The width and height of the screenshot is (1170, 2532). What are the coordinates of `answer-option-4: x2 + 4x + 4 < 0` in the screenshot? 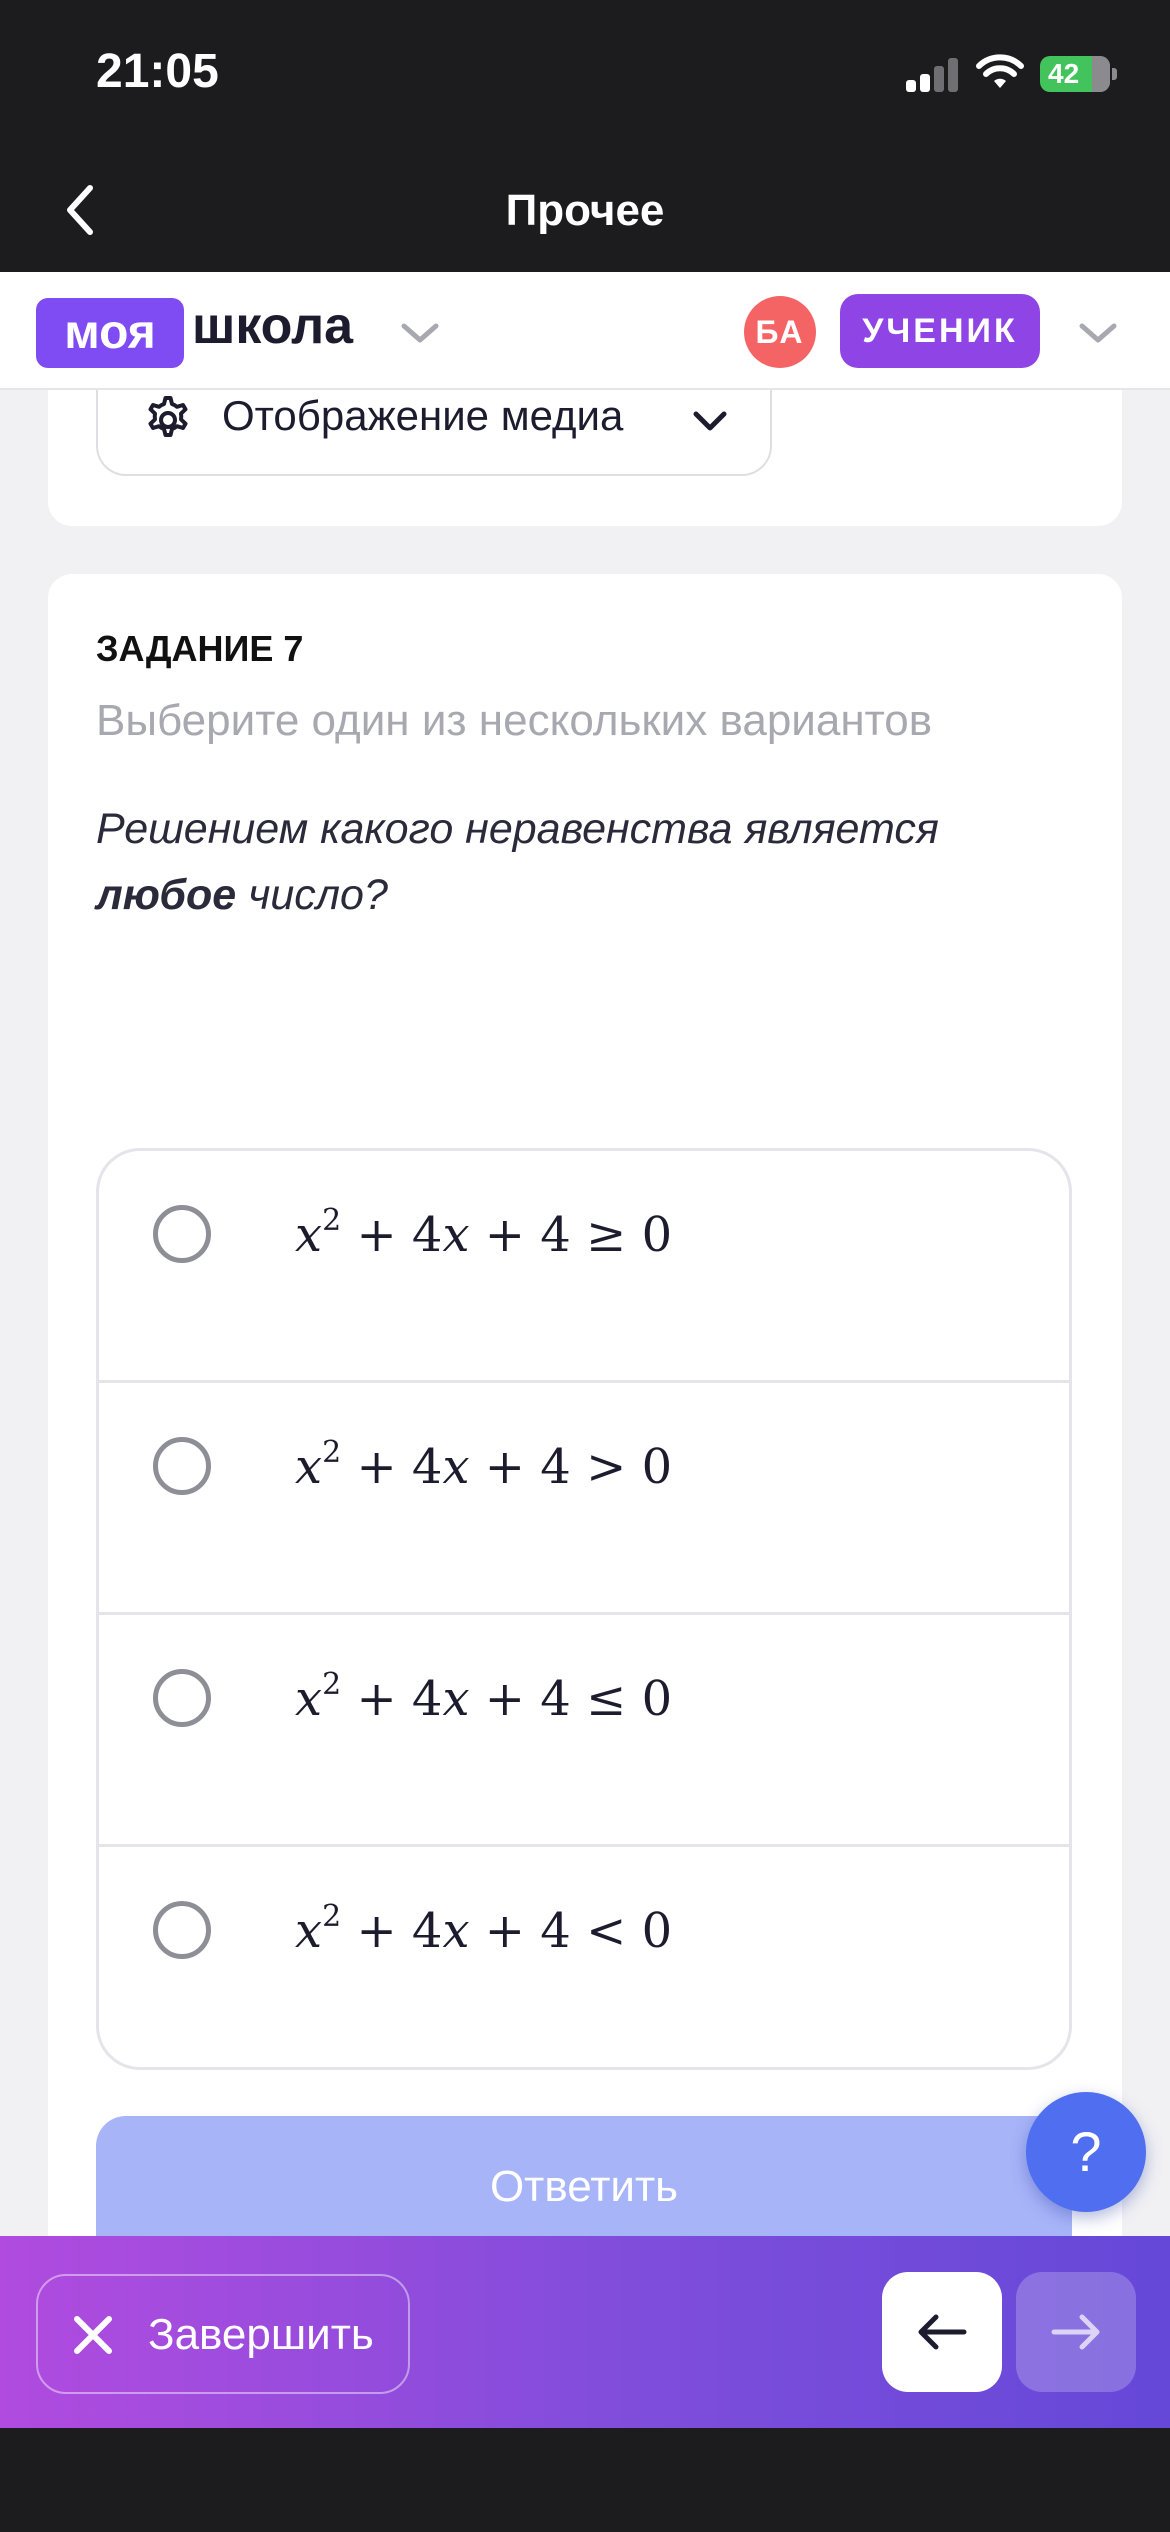 It's located at (584, 1957).